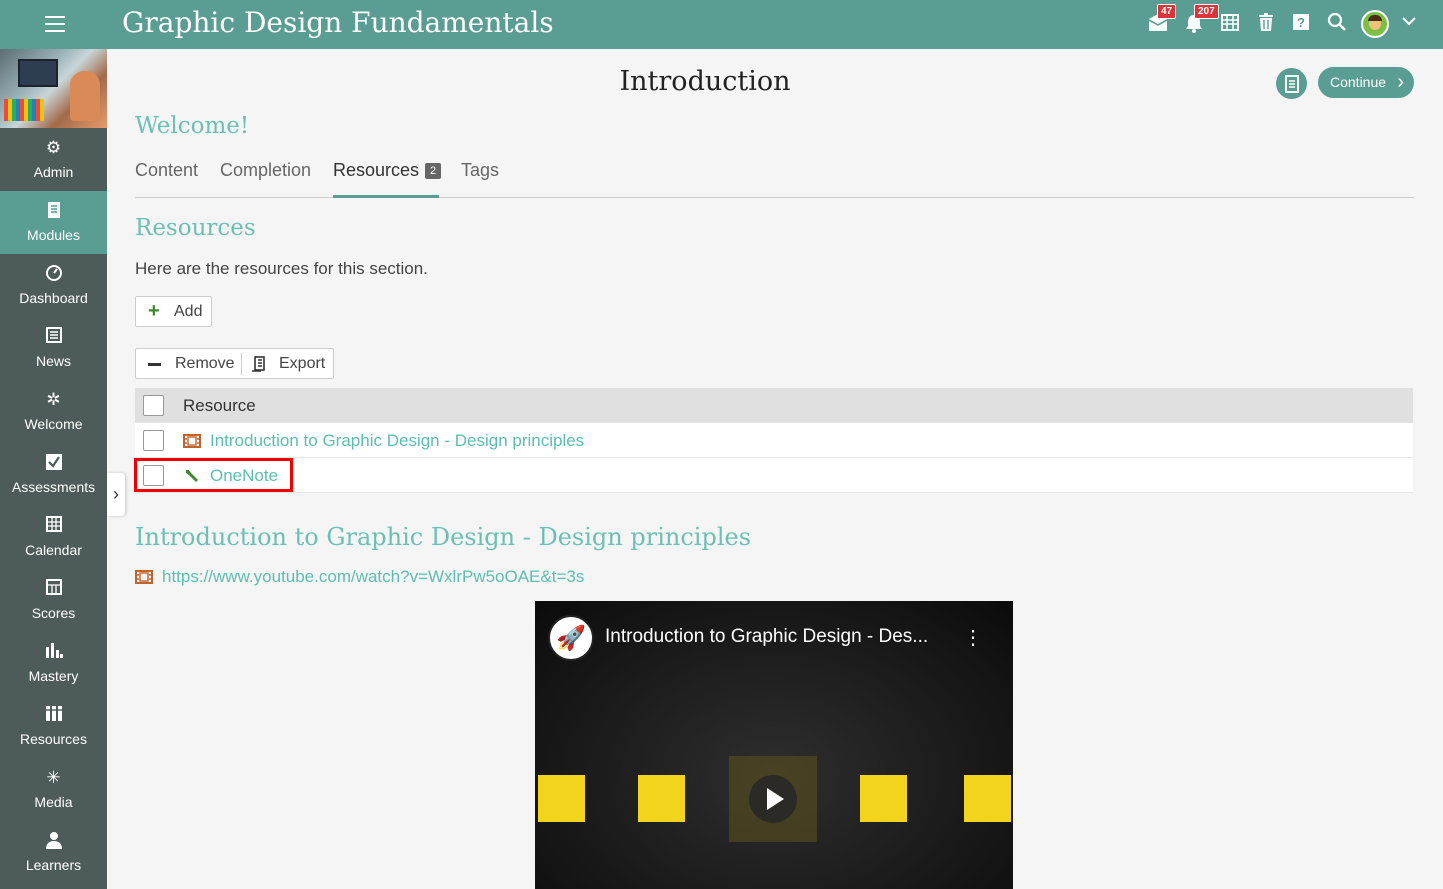 This screenshot has width=1443, height=889. What do you see at coordinates (205, 363) in the screenshot?
I see `remove-button: Remove` at bounding box center [205, 363].